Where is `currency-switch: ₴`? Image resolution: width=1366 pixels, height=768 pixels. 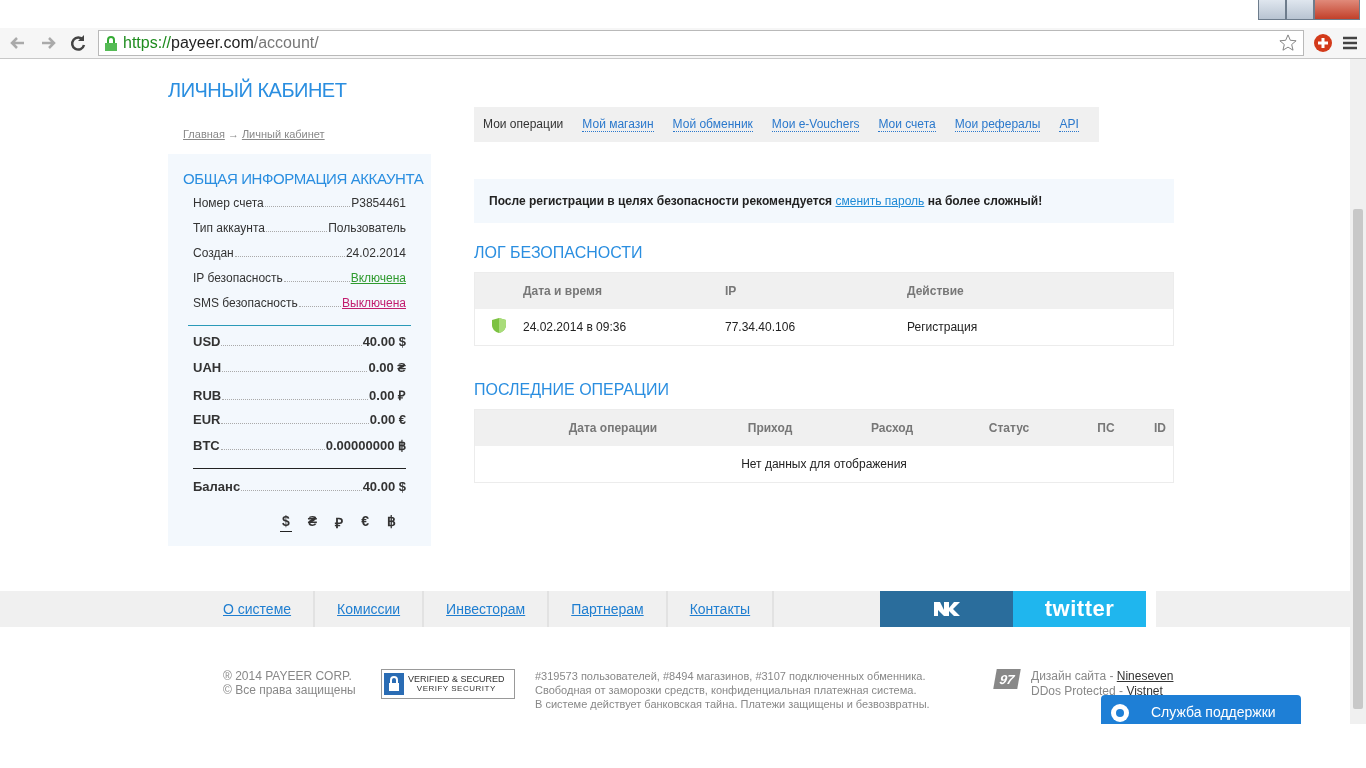 currency-switch: ₴ is located at coordinates (312, 522).